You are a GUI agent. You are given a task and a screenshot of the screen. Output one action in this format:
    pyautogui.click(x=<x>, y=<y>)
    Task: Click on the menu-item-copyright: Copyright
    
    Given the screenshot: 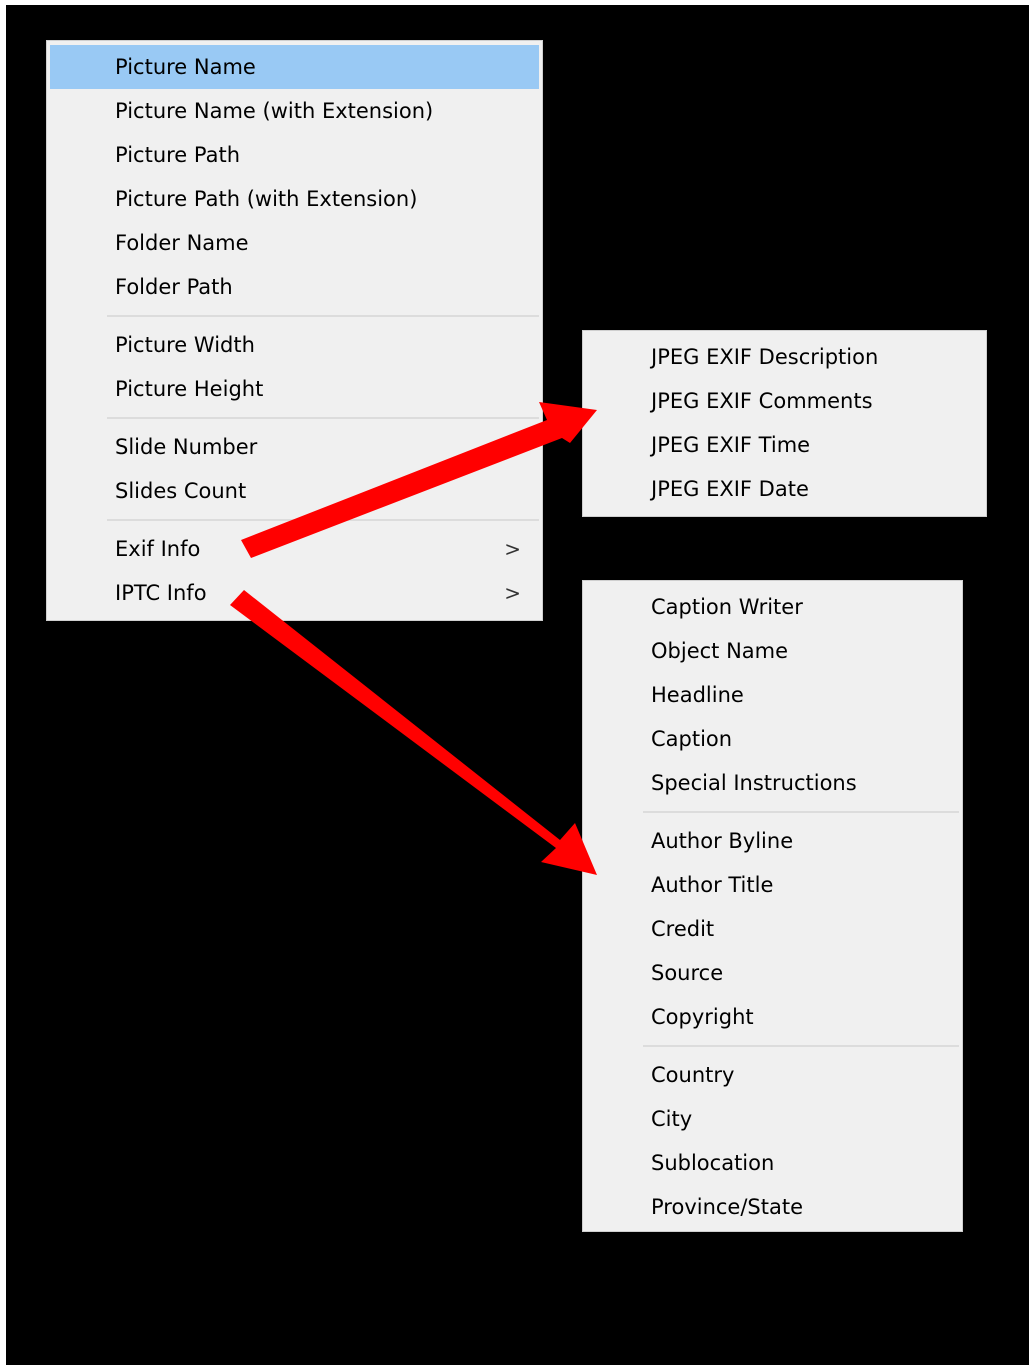 What is the action you would take?
    pyautogui.click(x=772, y=1017)
    